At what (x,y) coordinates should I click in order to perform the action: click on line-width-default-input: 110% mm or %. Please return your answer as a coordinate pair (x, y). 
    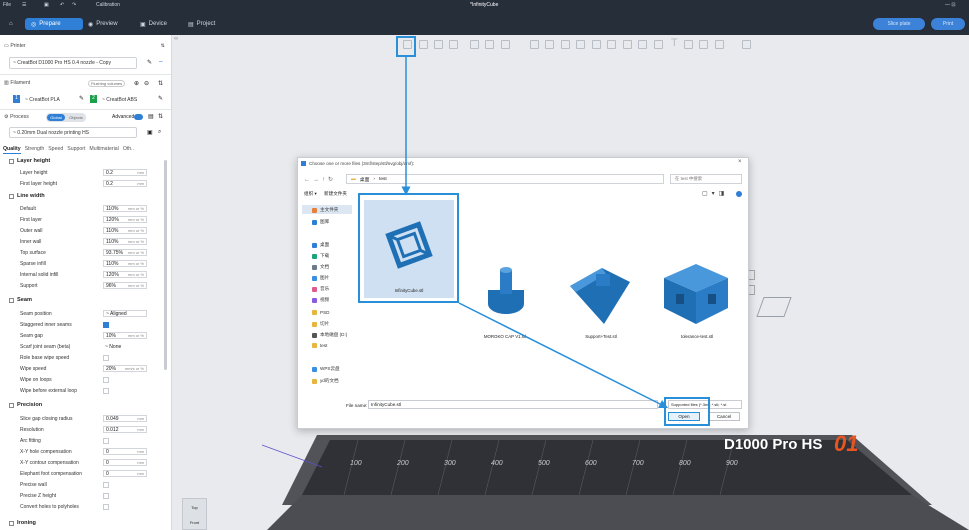
    Looking at the image, I should click on (125, 208).